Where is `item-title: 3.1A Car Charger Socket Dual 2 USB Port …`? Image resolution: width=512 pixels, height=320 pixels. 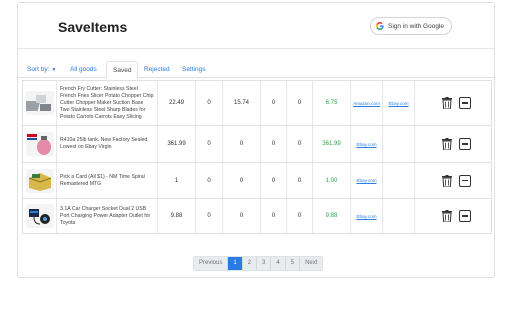 item-title: 3.1A Car Charger Socket Dual 2 USB Port … is located at coordinates (107, 216).